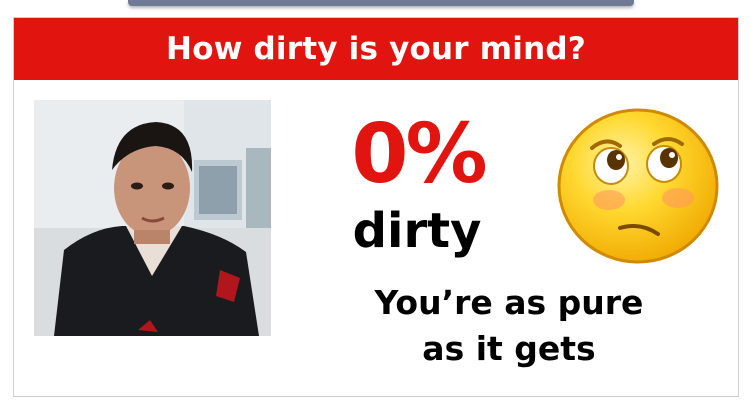 The height and width of the screenshot is (406, 751). What do you see at coordinates (509, 325) in the screenshot?
I see `result-message: You’re as pure as it gets` at bounding box center [509, 325].